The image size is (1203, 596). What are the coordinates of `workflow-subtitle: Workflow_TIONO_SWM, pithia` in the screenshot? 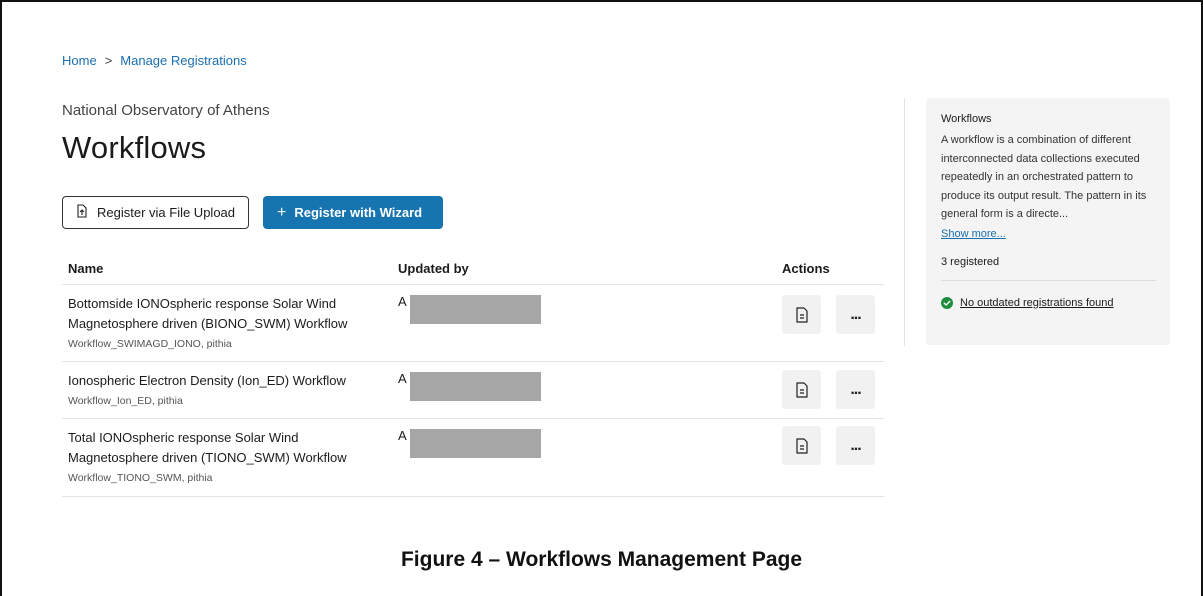 It's located at (140, 478).